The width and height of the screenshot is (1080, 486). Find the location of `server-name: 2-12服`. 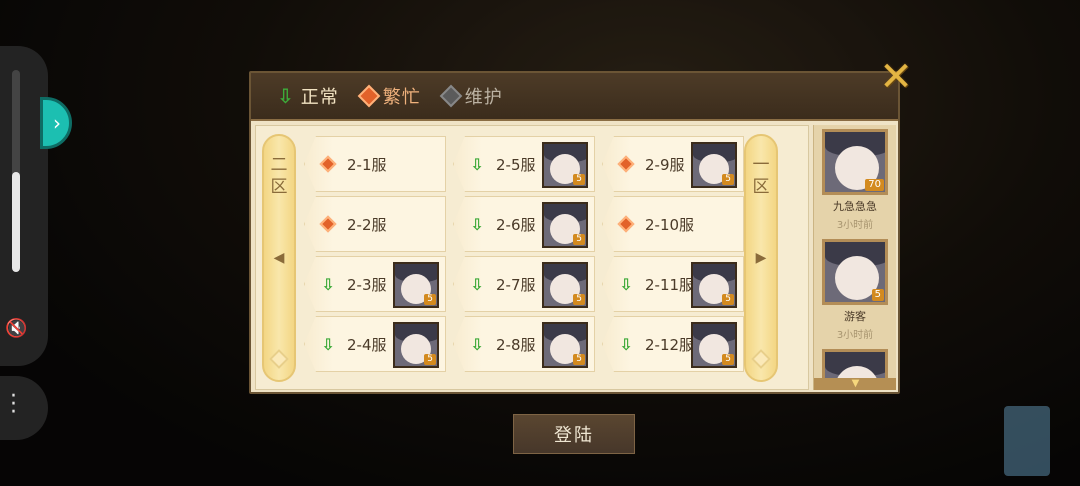

server-name: 2-12服 is located at coordinates (670, 344).